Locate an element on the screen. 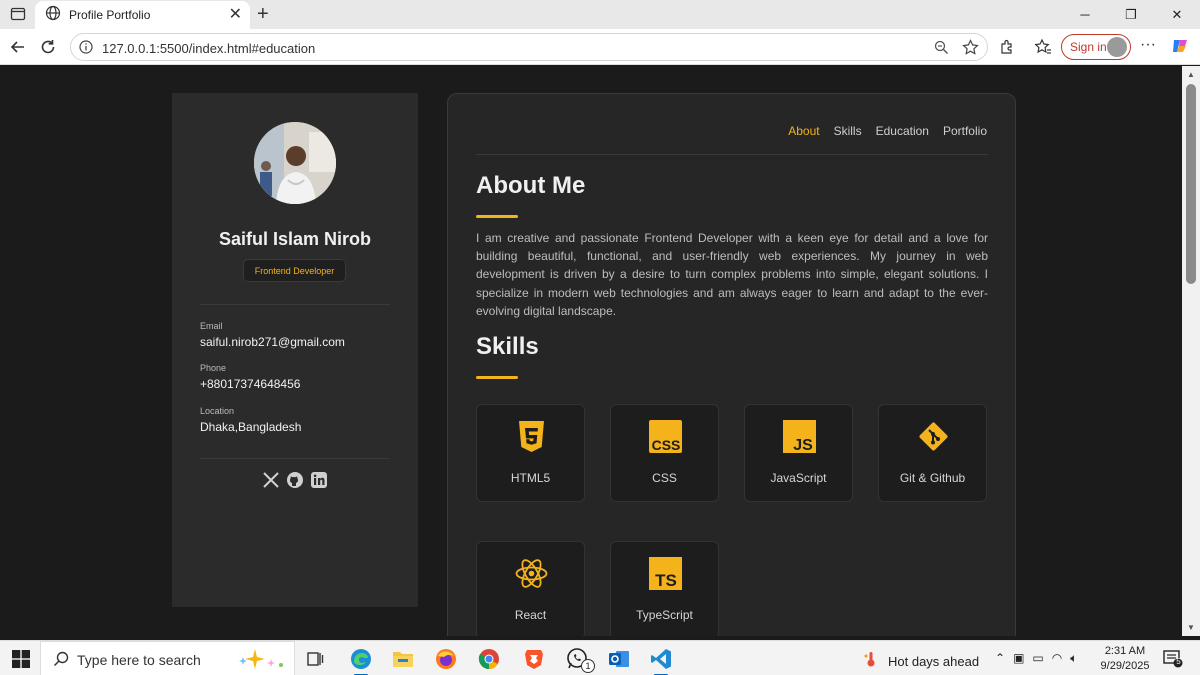  sign-in-label: Sign in is located at coordinates (1088, 47).